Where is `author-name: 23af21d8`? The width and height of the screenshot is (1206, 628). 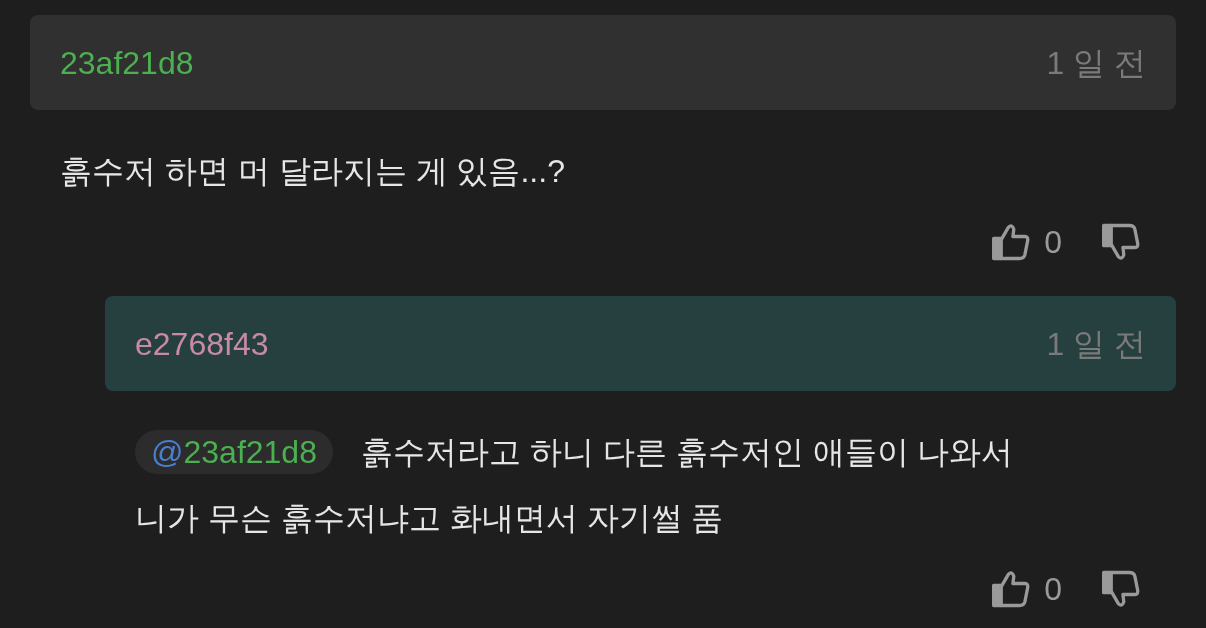
author-name: 23af21d8 is located at coordinates (127, 62).